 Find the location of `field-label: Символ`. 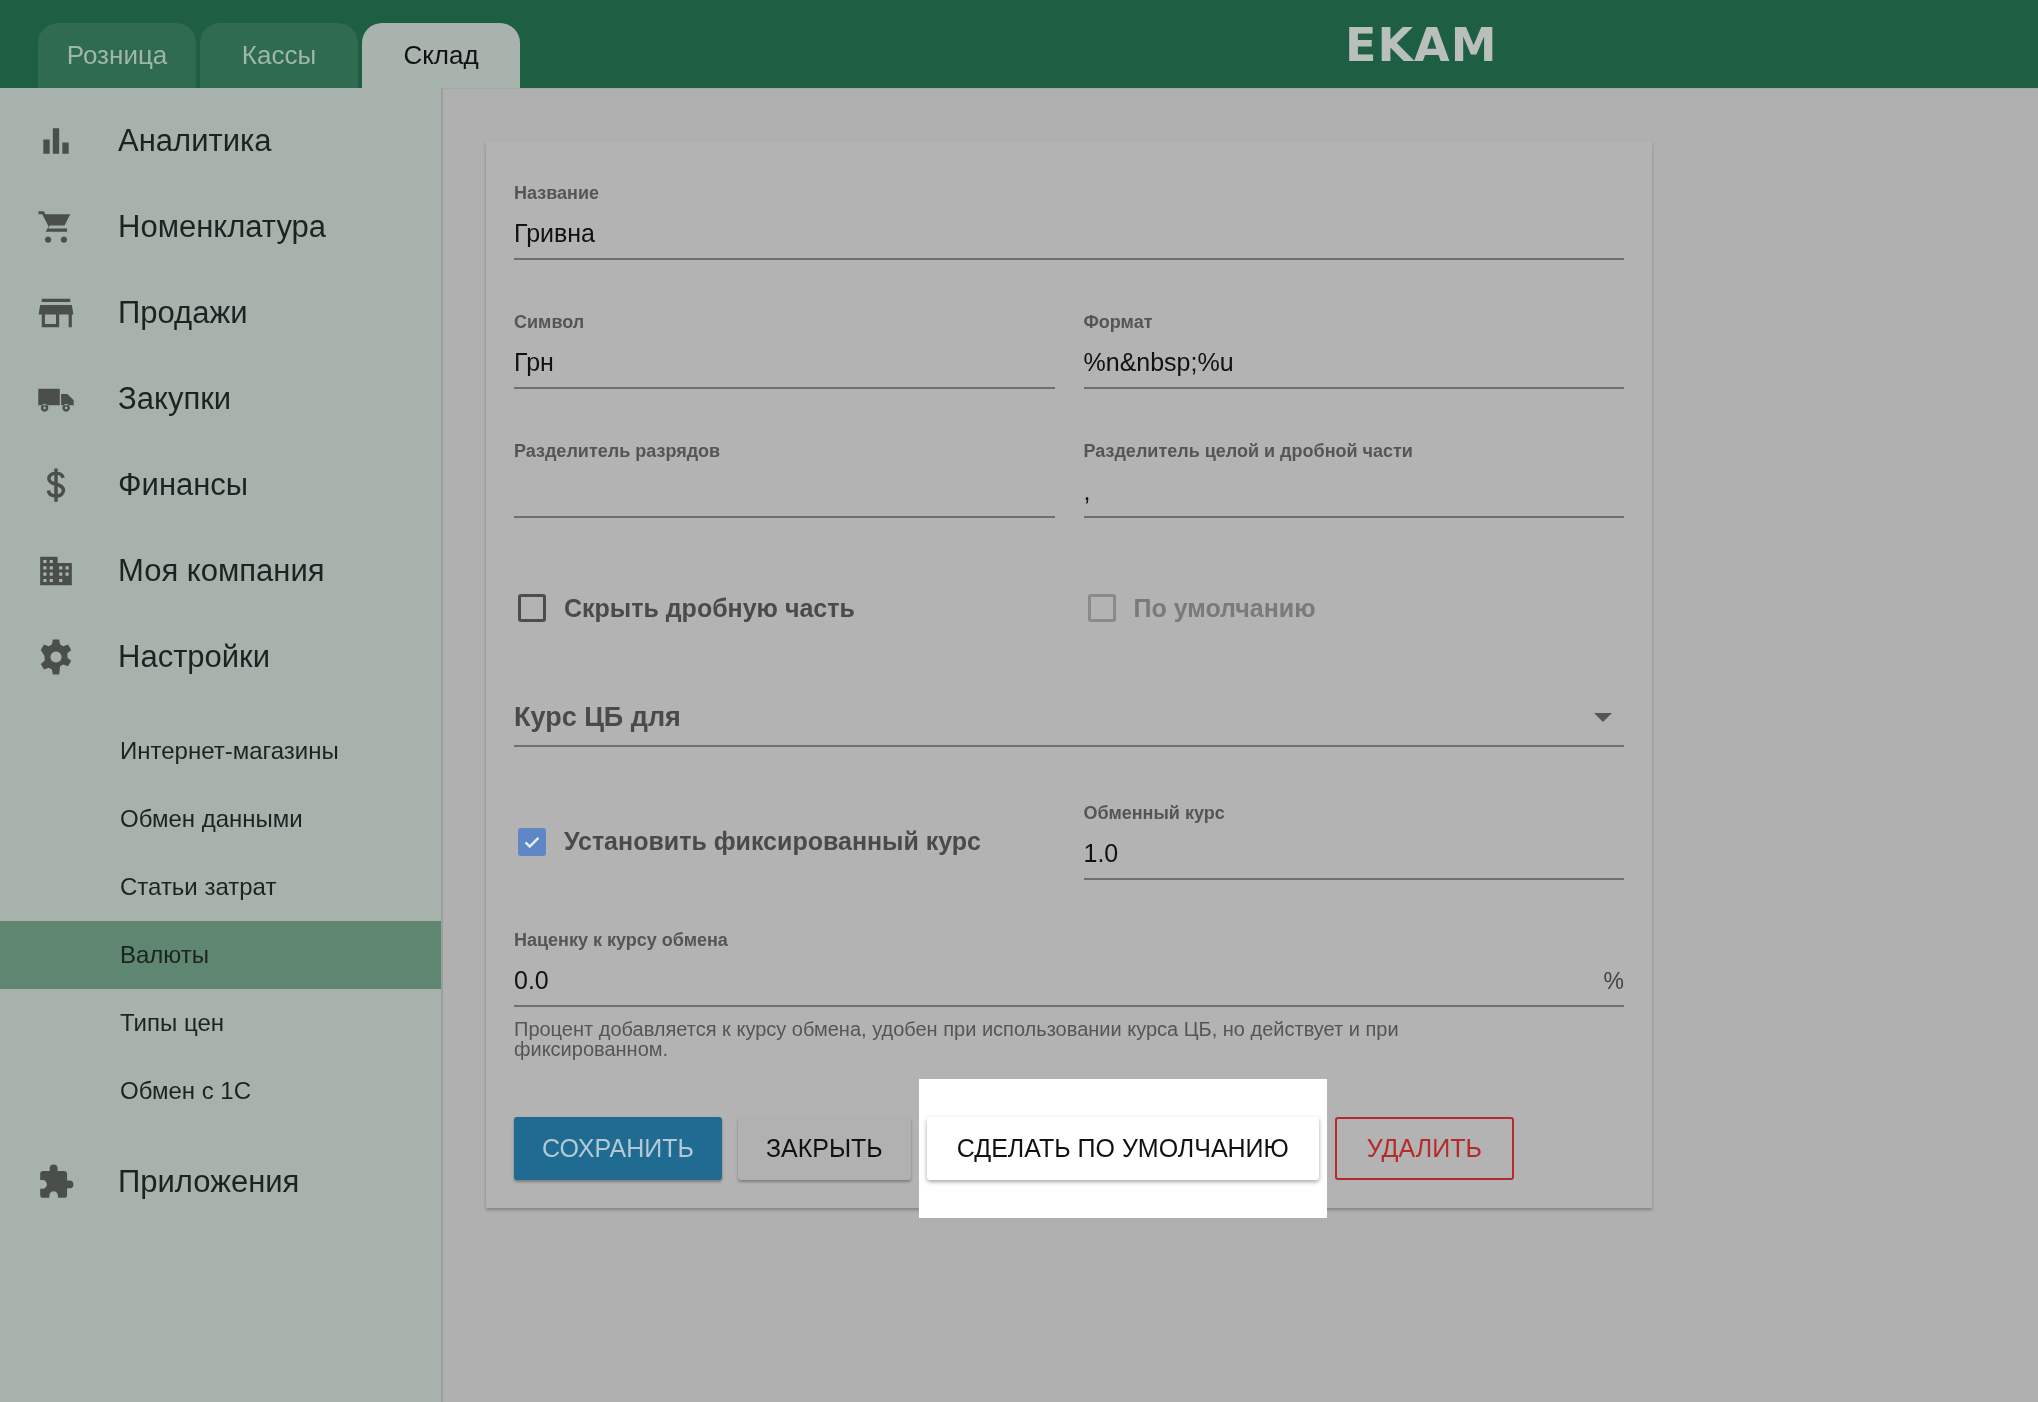

field-label: Символ is located at coordinates (550, 322).